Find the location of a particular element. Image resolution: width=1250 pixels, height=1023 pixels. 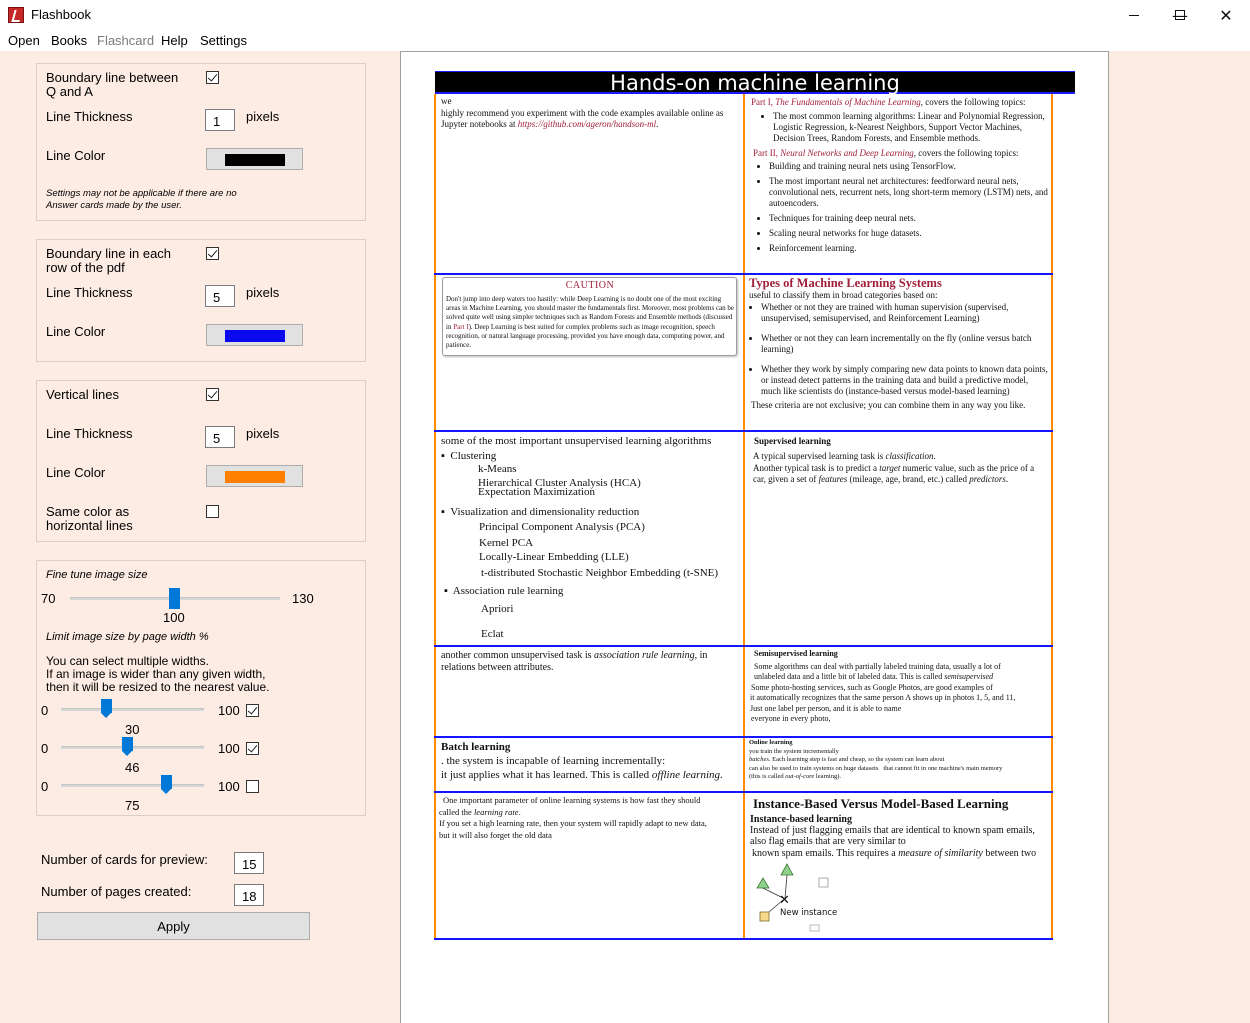

qa-boundary-checkbox is located at coordinates (212, 77).